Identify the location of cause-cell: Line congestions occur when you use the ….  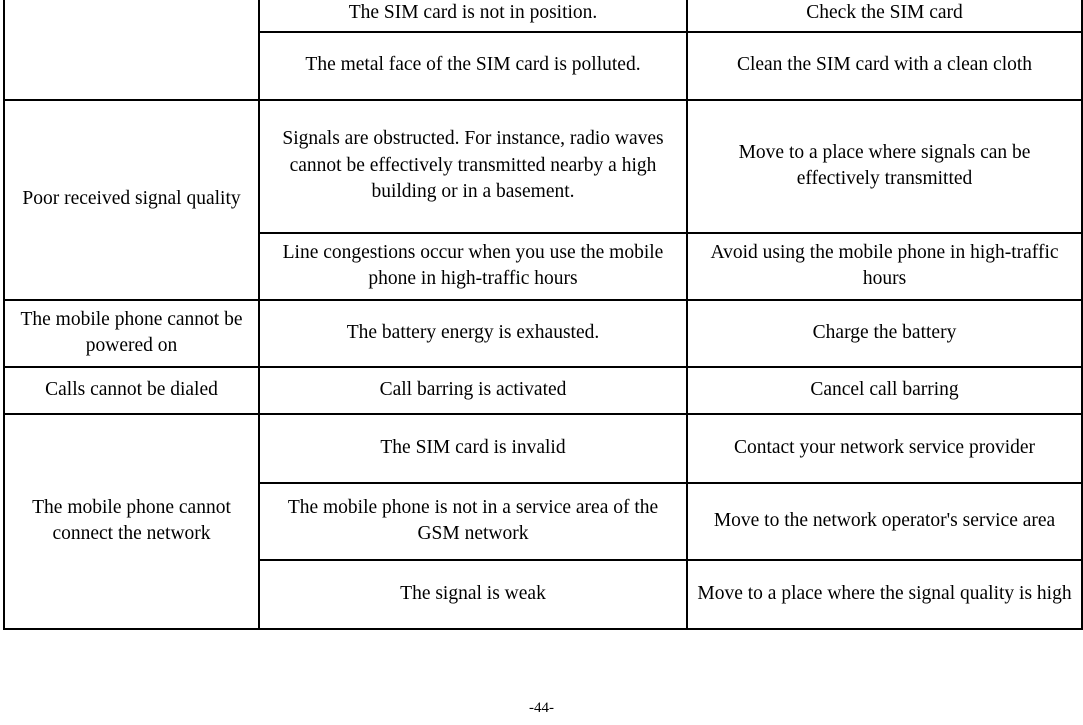
(473, 266).